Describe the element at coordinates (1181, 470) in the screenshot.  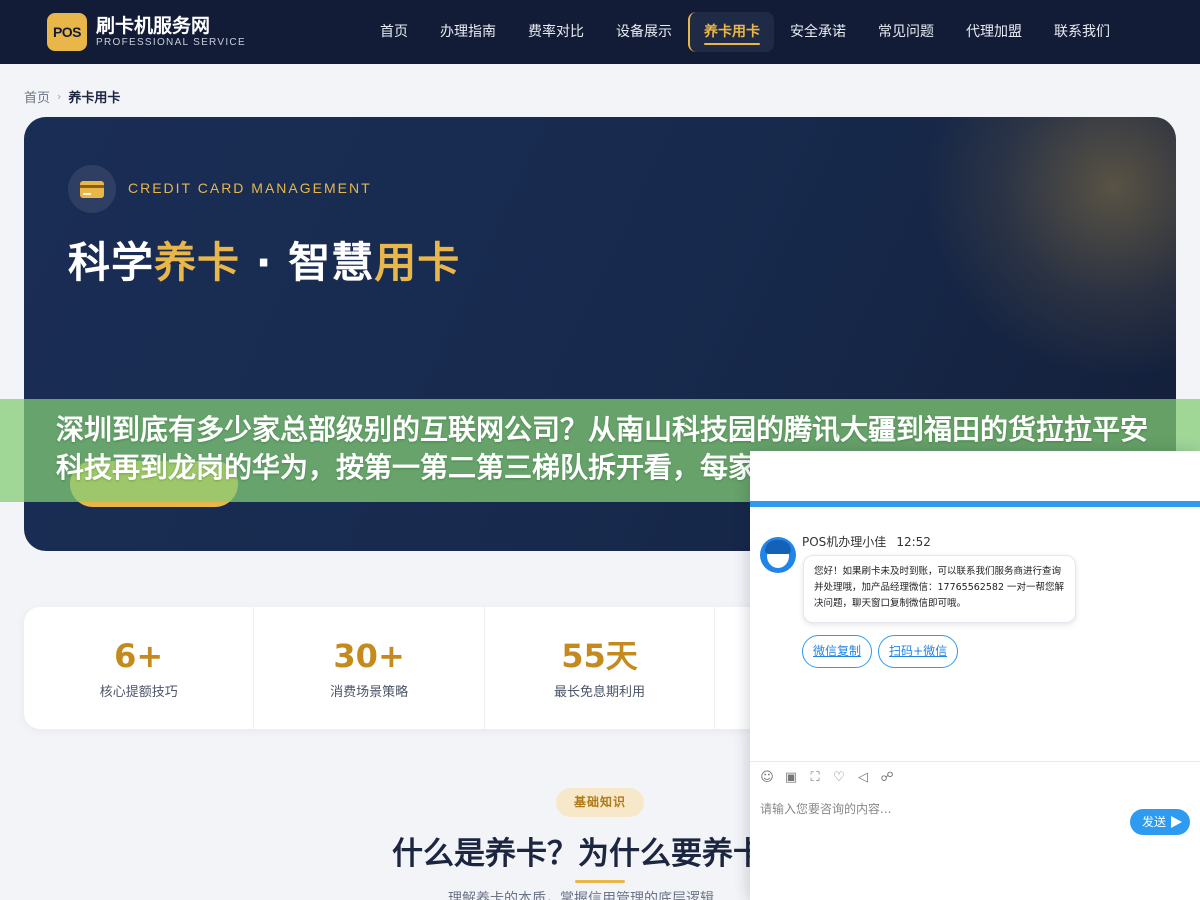
I see `maximize-icon` at that location.